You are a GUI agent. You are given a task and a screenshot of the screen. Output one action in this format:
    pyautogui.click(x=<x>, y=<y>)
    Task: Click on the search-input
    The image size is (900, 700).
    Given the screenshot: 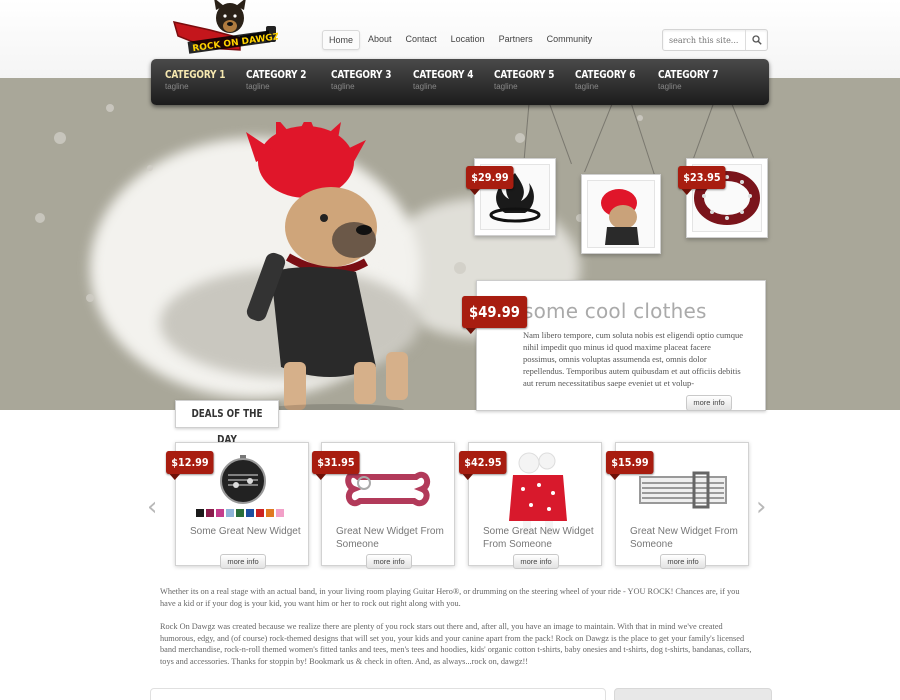 What is the action you would take?
    pyautogui.click(x=706, y=40)
    